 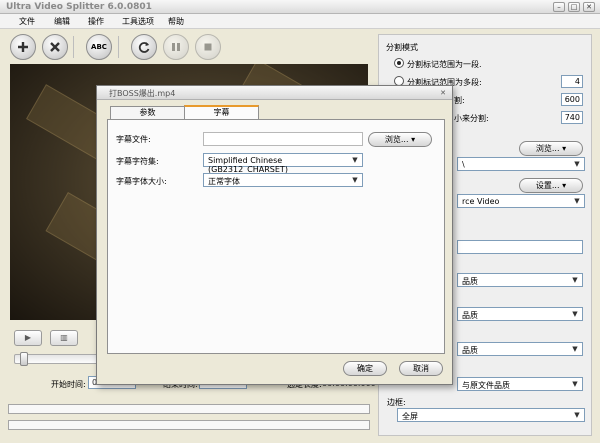 What do you see at coordinates (138, 21) in the screenshot?
I see `menu-tools: 工具选项` at bounding box center [138, 21].